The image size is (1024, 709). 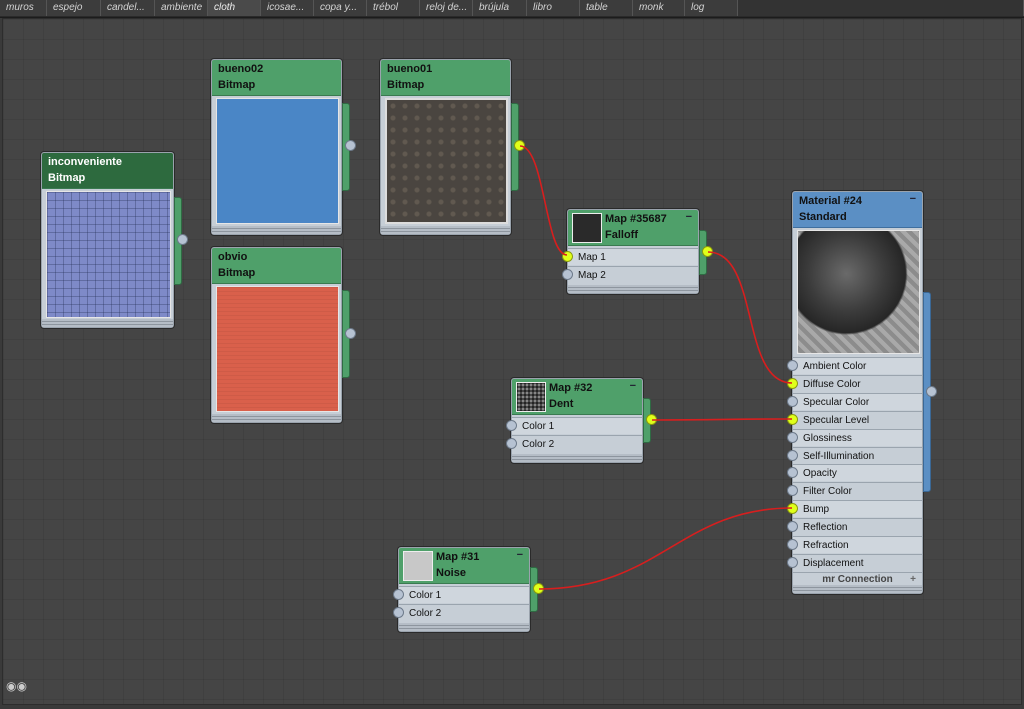 I want to click on node-dent: Map #32 Dent − Color 1 Color 2, so click(x=574, y=420).